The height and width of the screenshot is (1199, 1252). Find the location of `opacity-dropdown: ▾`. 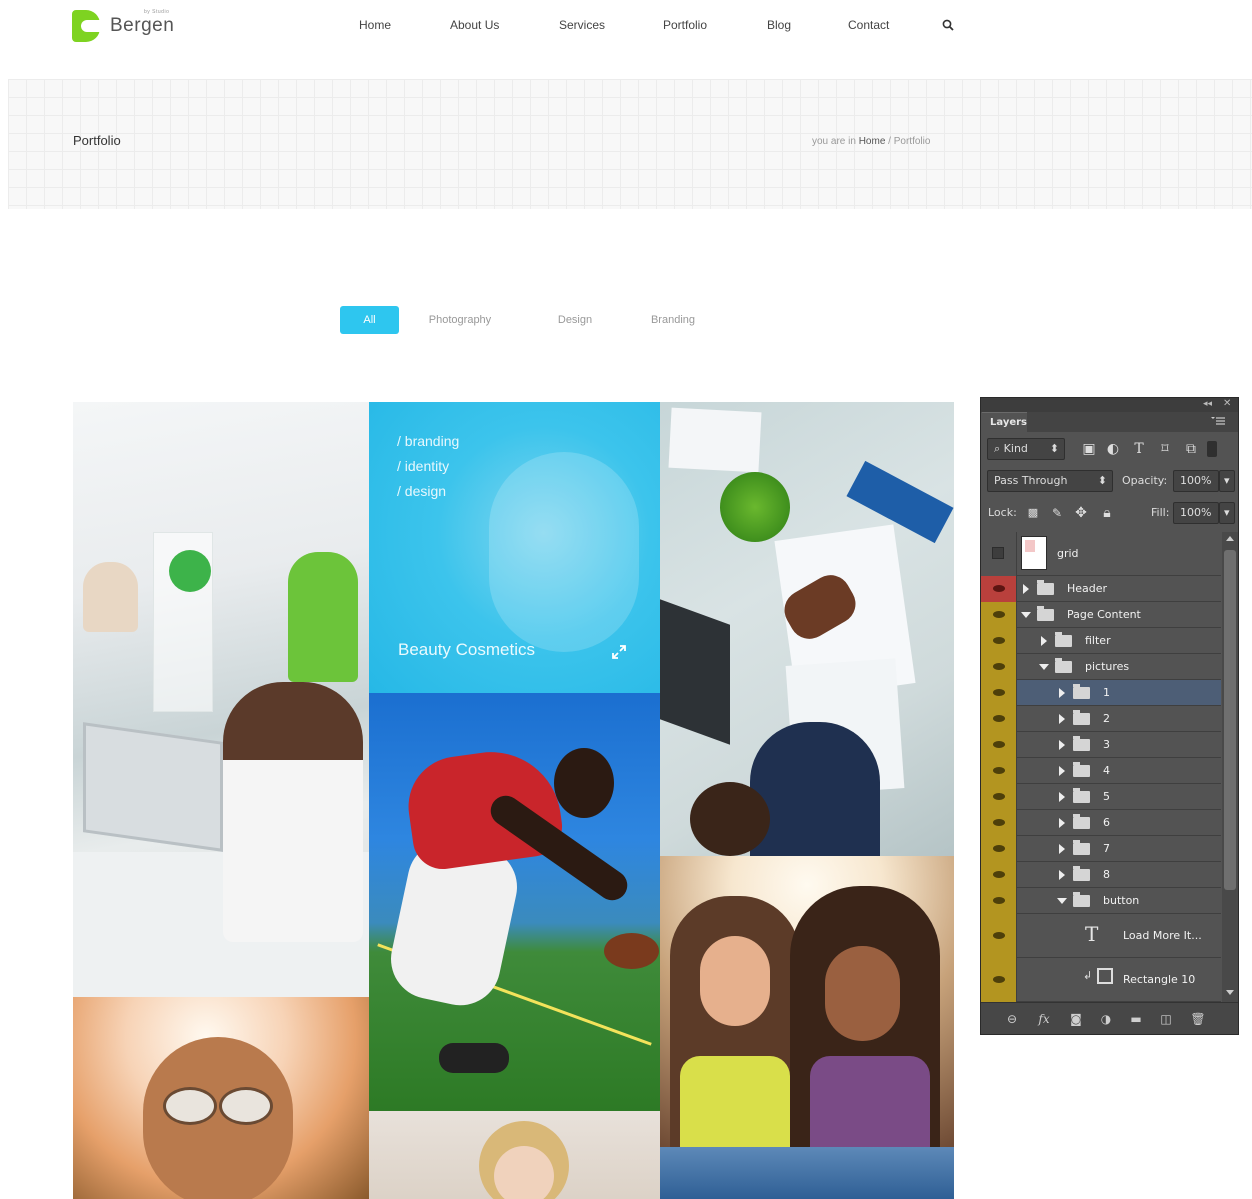

opacity-dropdown: ▾ is located at coordinates (1227, 481).